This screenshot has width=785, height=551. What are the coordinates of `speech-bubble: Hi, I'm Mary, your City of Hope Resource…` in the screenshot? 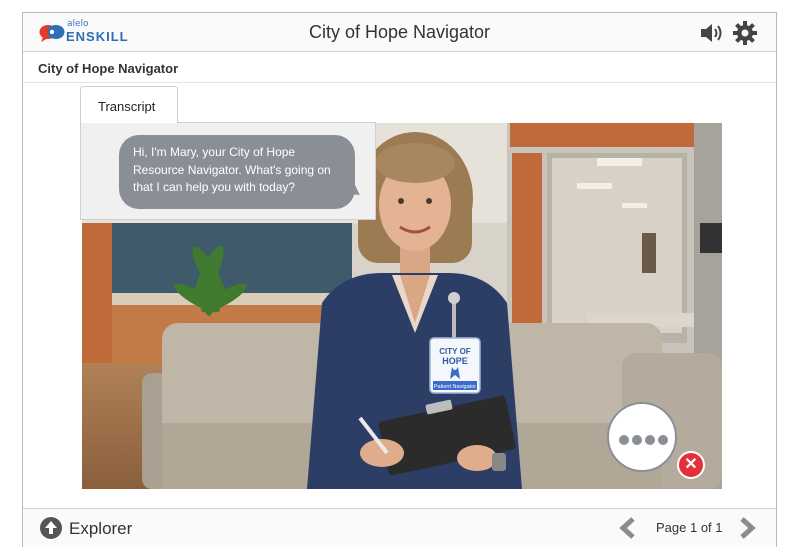 It's located at (237, 172).